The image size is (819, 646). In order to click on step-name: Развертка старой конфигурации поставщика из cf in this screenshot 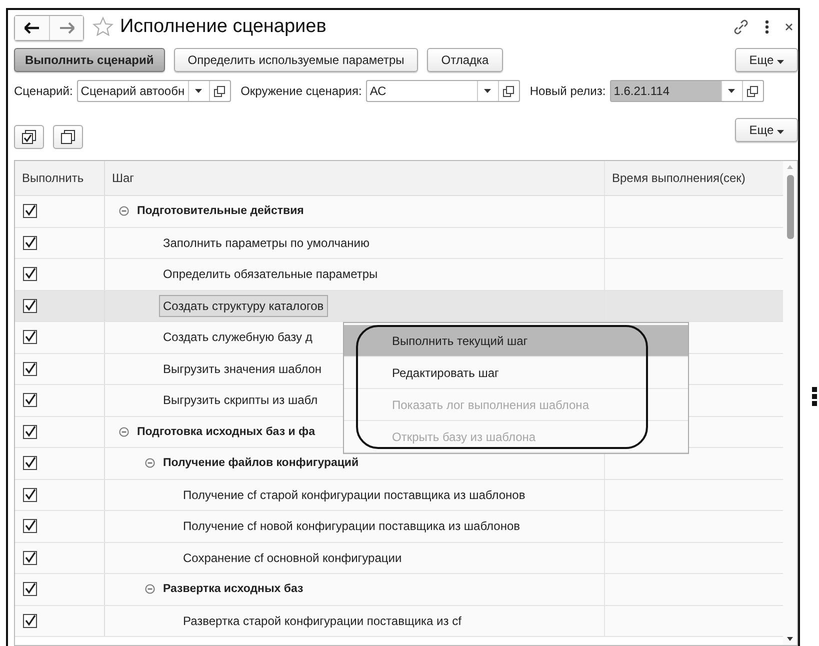, I will do `click(322, 621)`.